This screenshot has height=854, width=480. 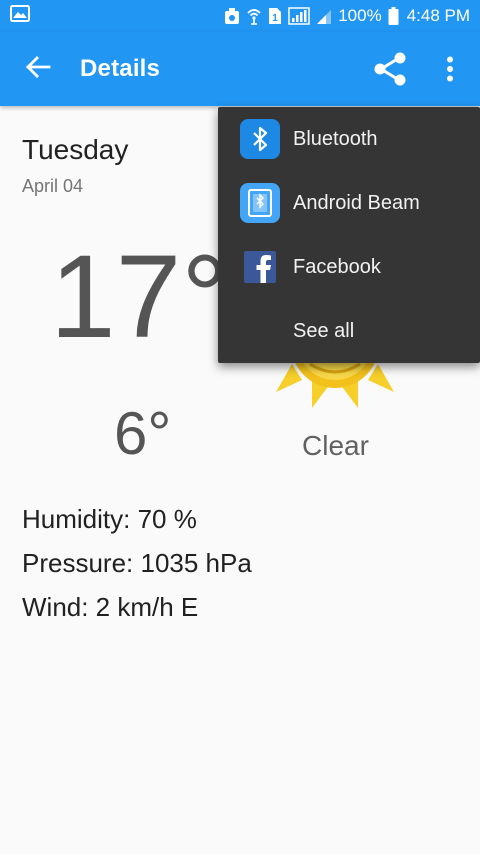 What do you see at coordinates (260, 203) in the screenshot?
I see `android-beam-icon` at bounding box center [260, 203].